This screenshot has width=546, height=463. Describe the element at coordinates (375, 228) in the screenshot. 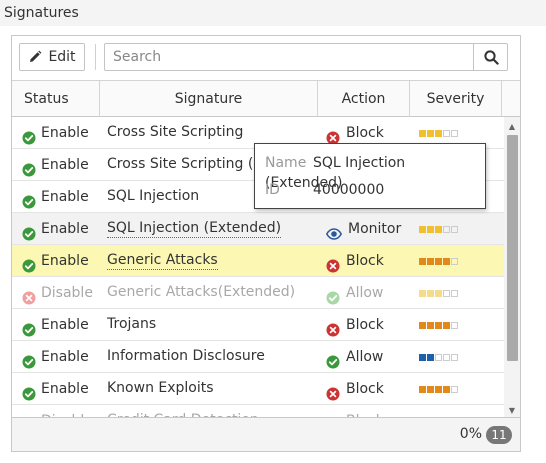

I see `action-label: Monitor` at that location.